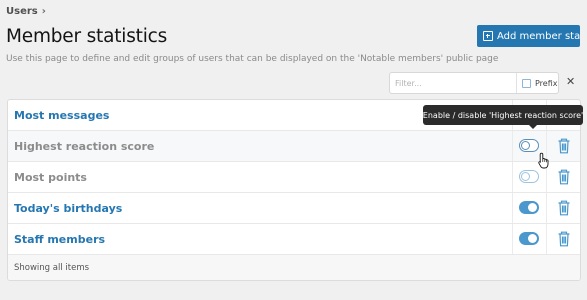 The width and height of the screenshot is (587, 300). Describe the element at coordinates (488, 36) in the screenshot. I see `plus-square-icon` at that location.